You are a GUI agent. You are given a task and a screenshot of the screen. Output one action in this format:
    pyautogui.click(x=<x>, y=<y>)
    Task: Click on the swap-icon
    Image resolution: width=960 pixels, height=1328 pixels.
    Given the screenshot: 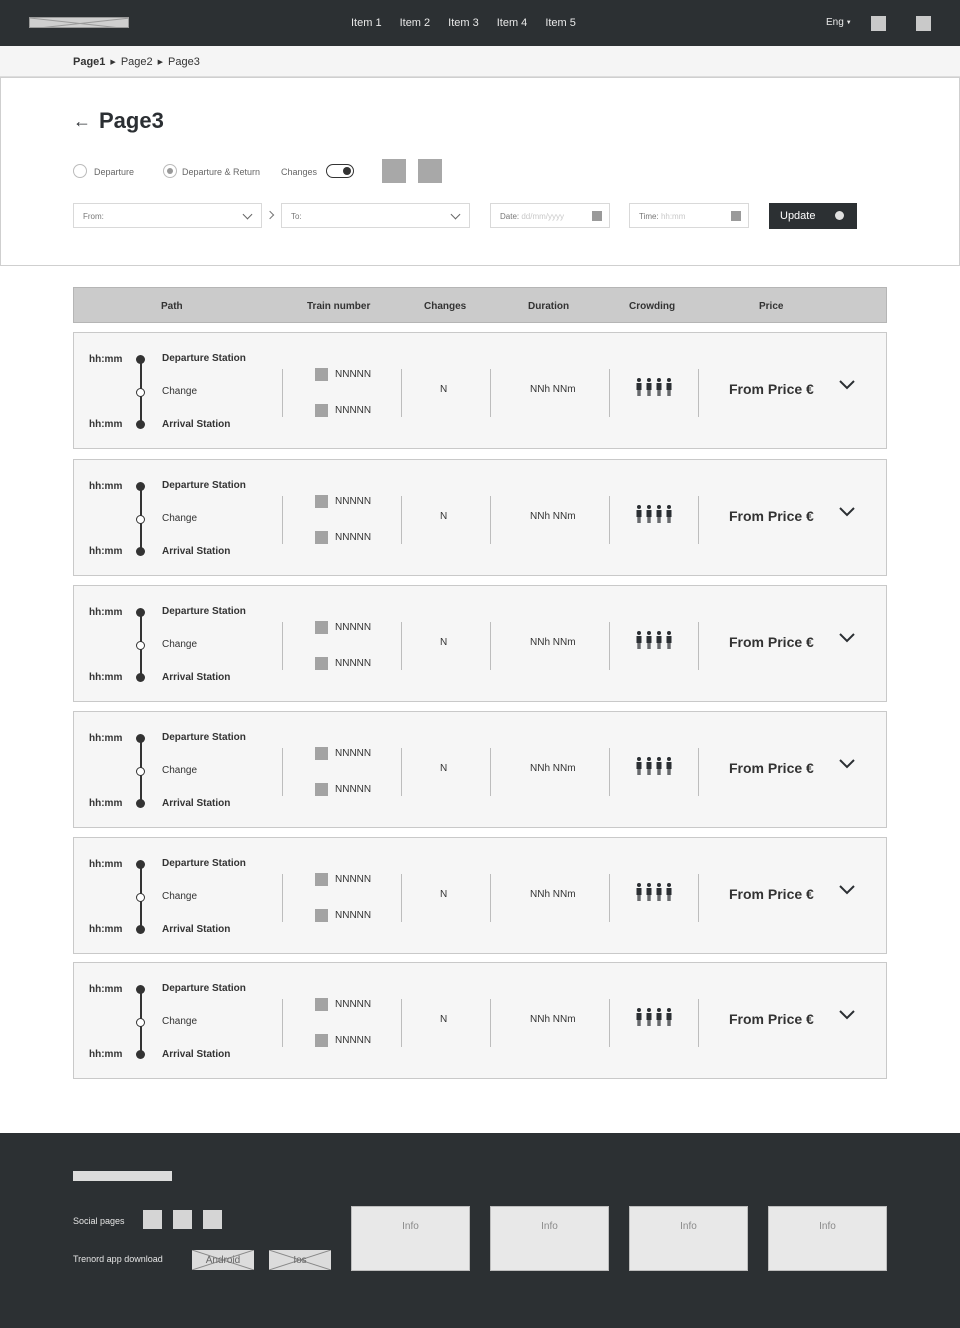 What is the action you would take?
    pyautogui.click(x=394, y=171)
    